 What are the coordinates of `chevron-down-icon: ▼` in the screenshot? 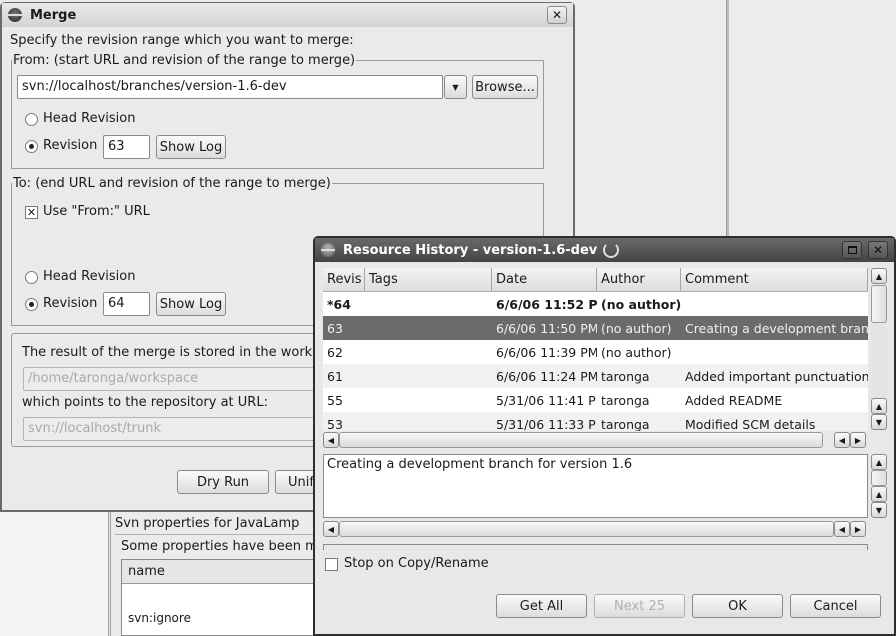 It's located at (455, 87).